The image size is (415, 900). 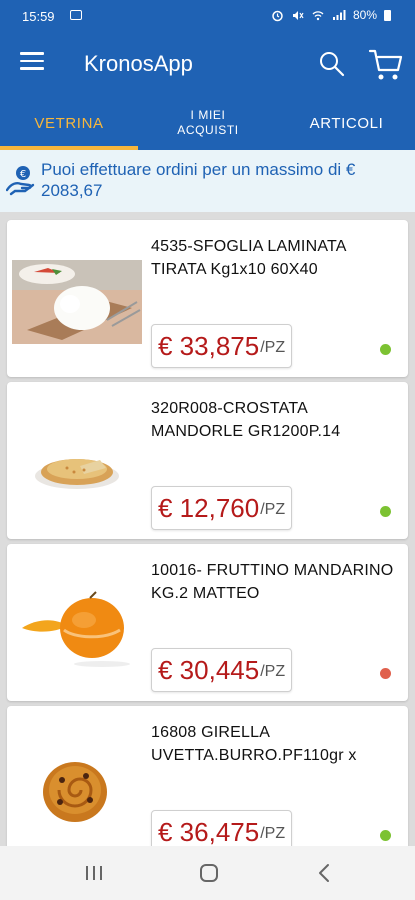 I want to click on wifi-call-icon, so click(x=318, y=15).